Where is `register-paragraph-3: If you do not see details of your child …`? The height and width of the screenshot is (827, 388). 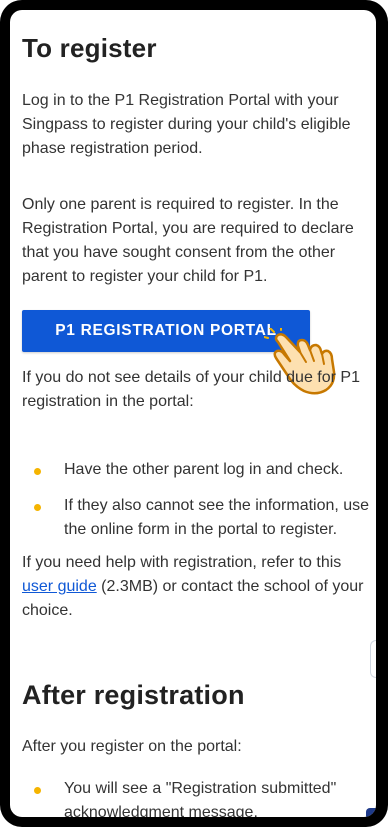
register-paragraph-3: If you do not see details of your child … is located at coordinates (191, 389).